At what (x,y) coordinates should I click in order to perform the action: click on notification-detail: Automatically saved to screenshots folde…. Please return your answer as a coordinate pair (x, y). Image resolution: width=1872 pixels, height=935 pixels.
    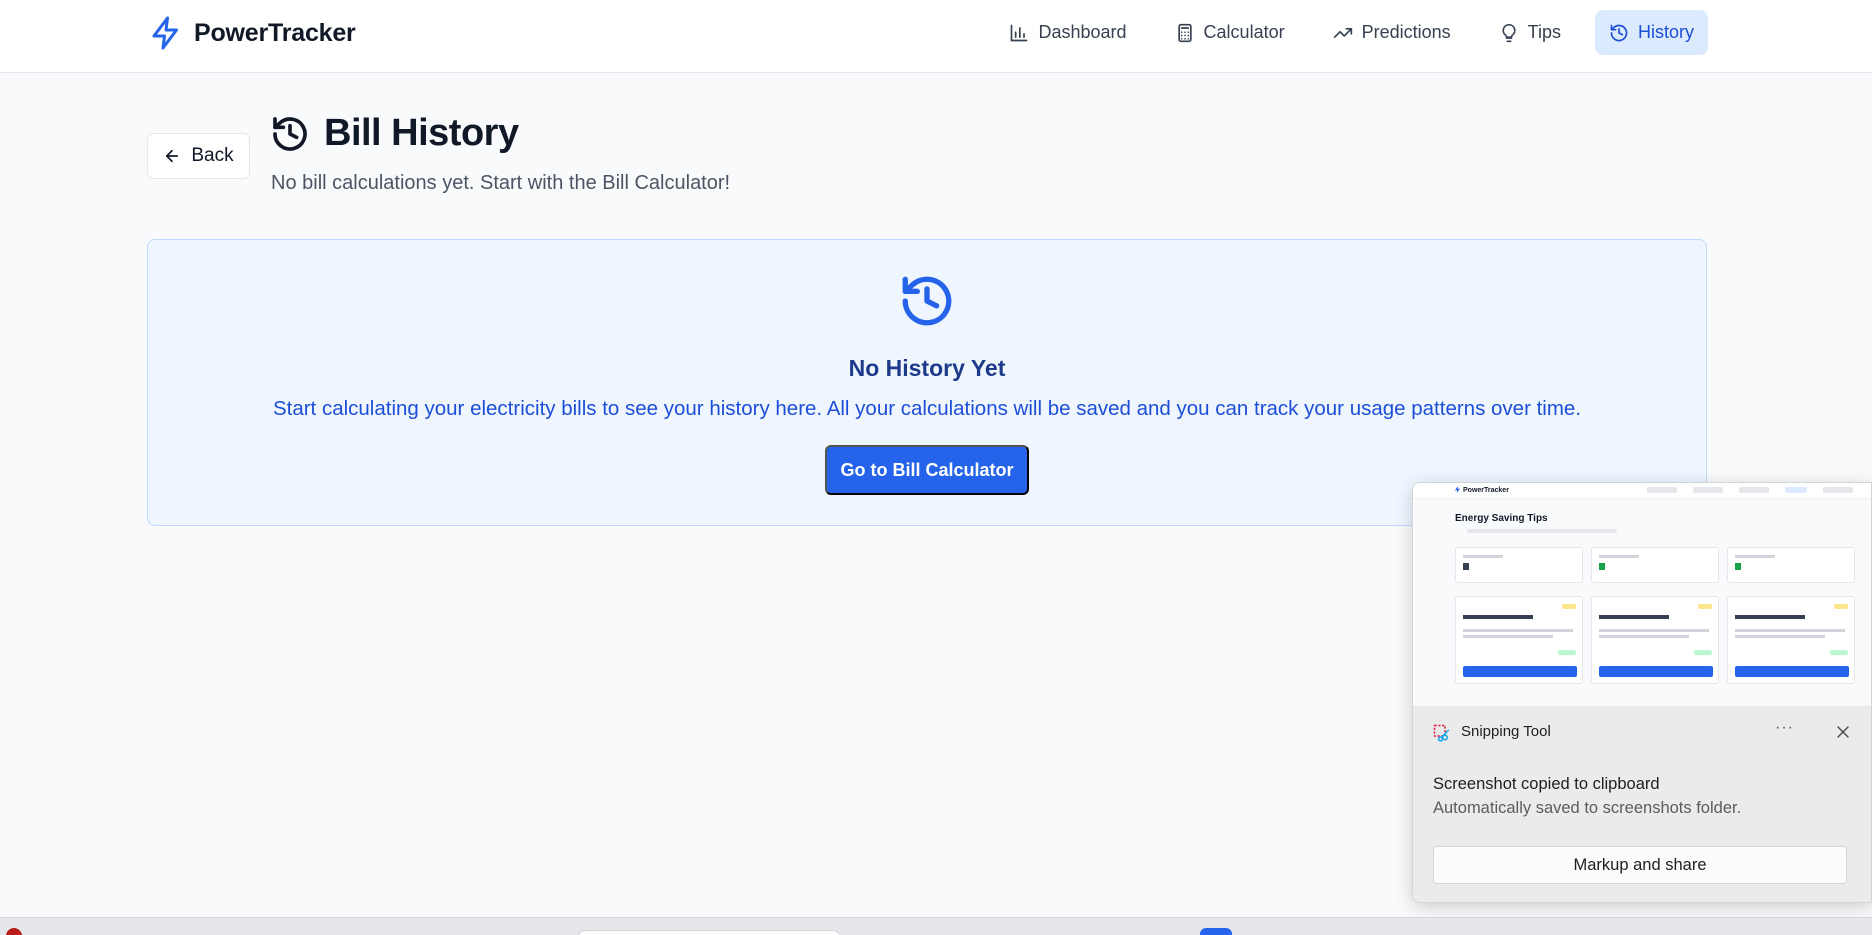
    Looking at the image, I should click on (1587, 808).